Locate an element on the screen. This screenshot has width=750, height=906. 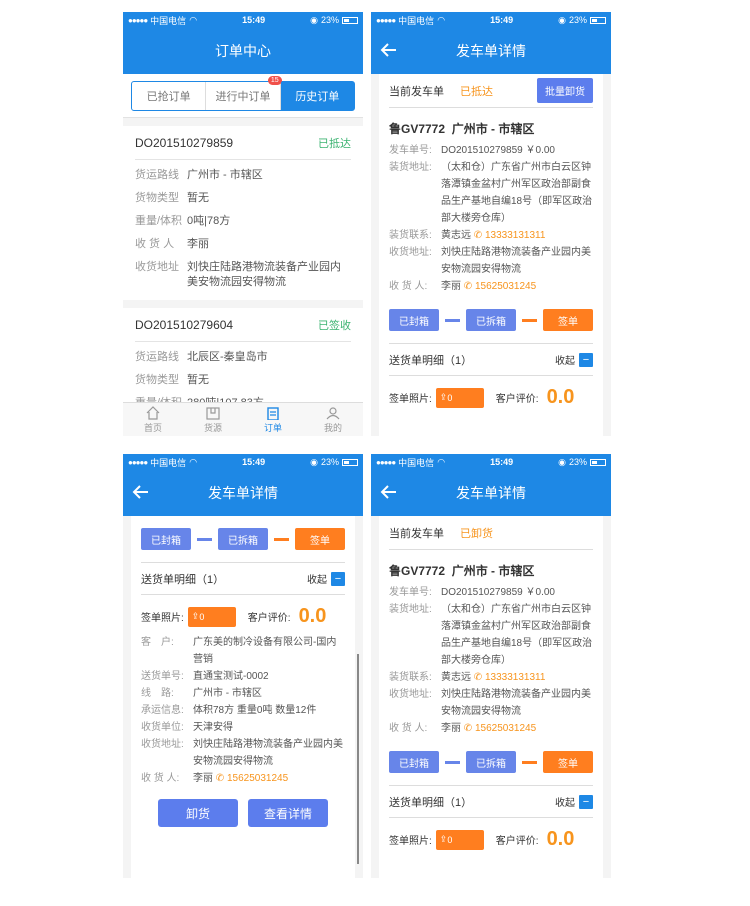
tab-in-progress: 进行中订单 15 is located at coordinates (244, 92).